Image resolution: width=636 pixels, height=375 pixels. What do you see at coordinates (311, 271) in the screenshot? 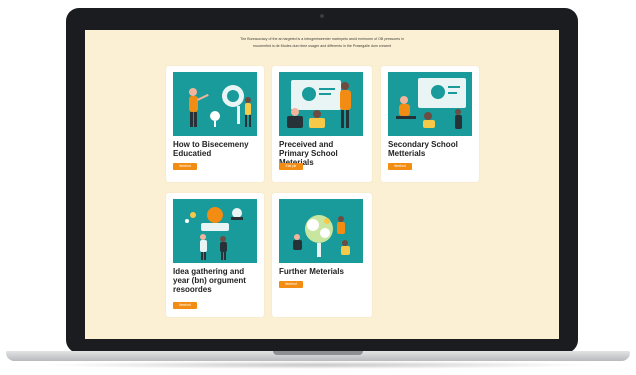
I see `card-title: Further Meterials` at bounding box center [311, 271].